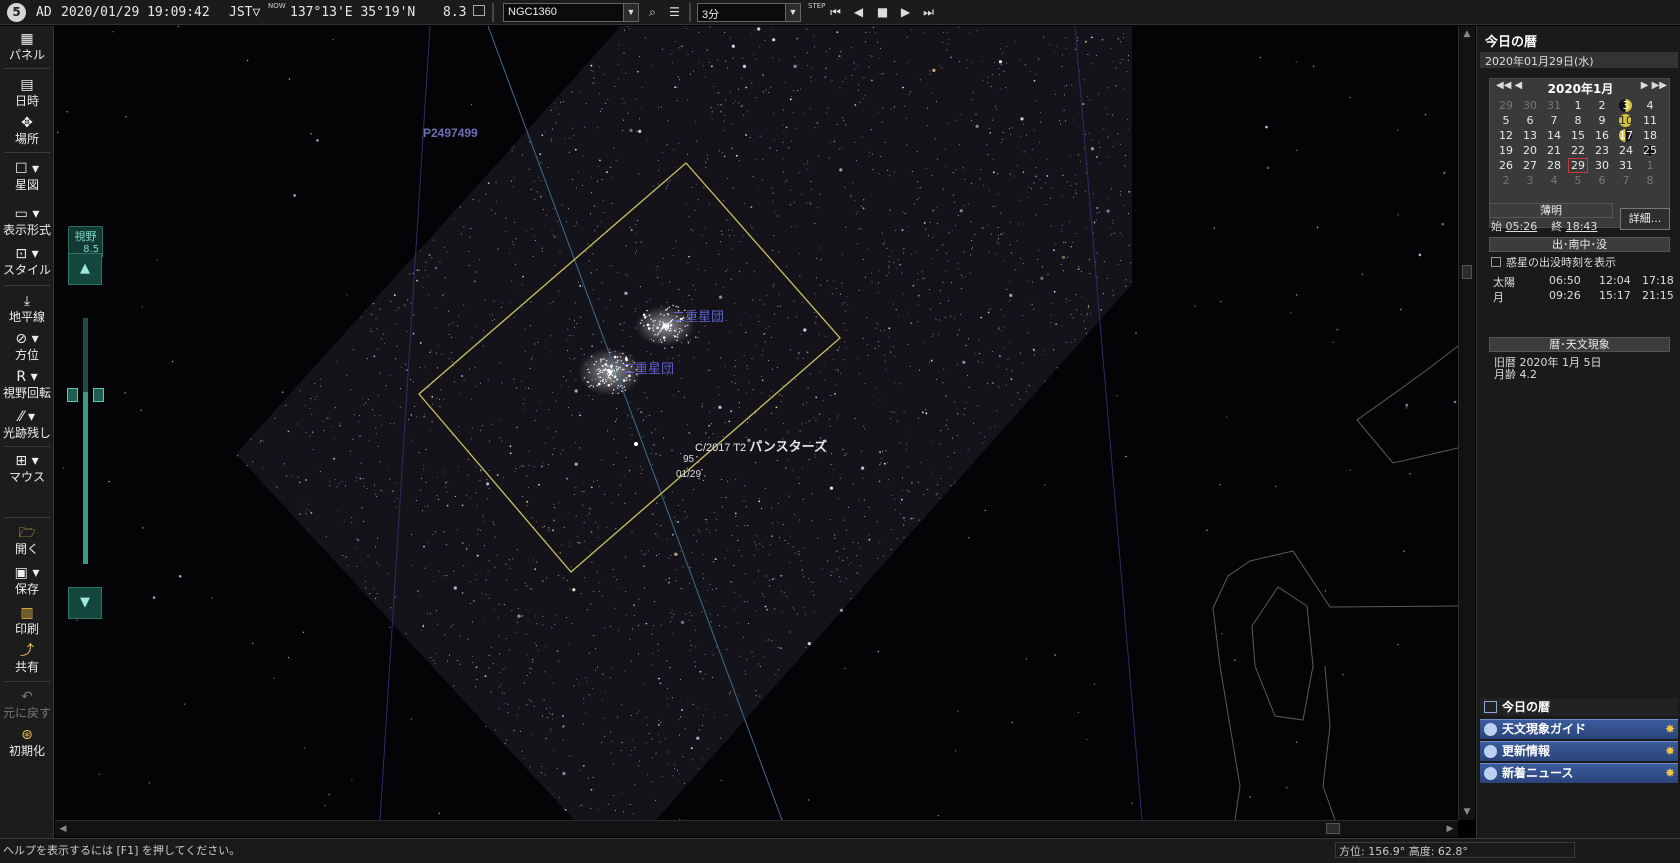  Describe the element at coordinates (1554, 165) in the screenshot. I see `calendar-day: 28` at that location.